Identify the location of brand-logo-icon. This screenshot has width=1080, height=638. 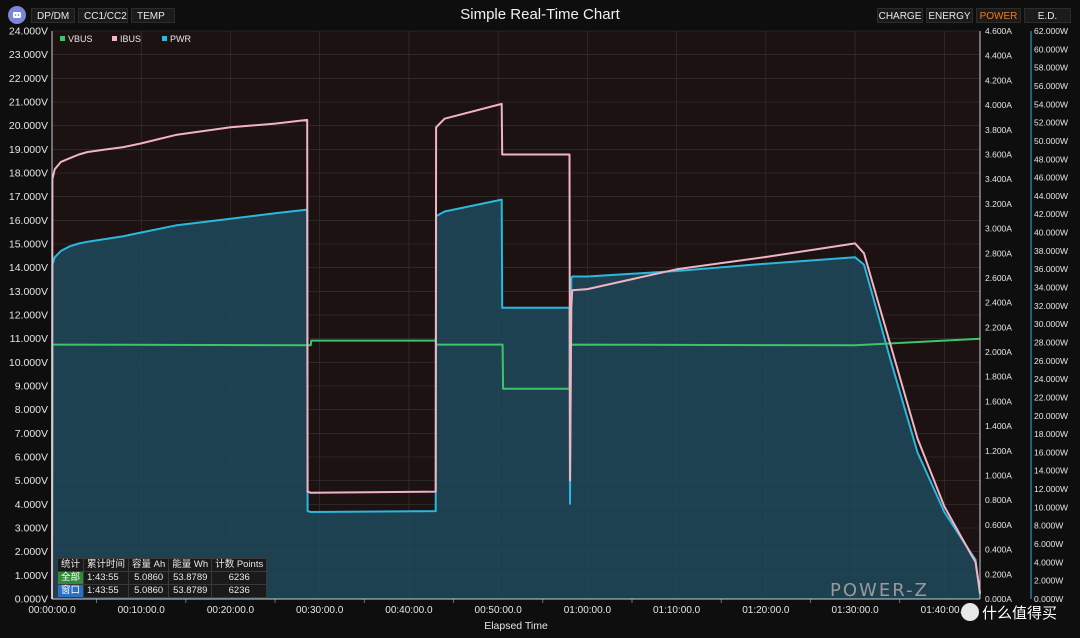
(970, 612).